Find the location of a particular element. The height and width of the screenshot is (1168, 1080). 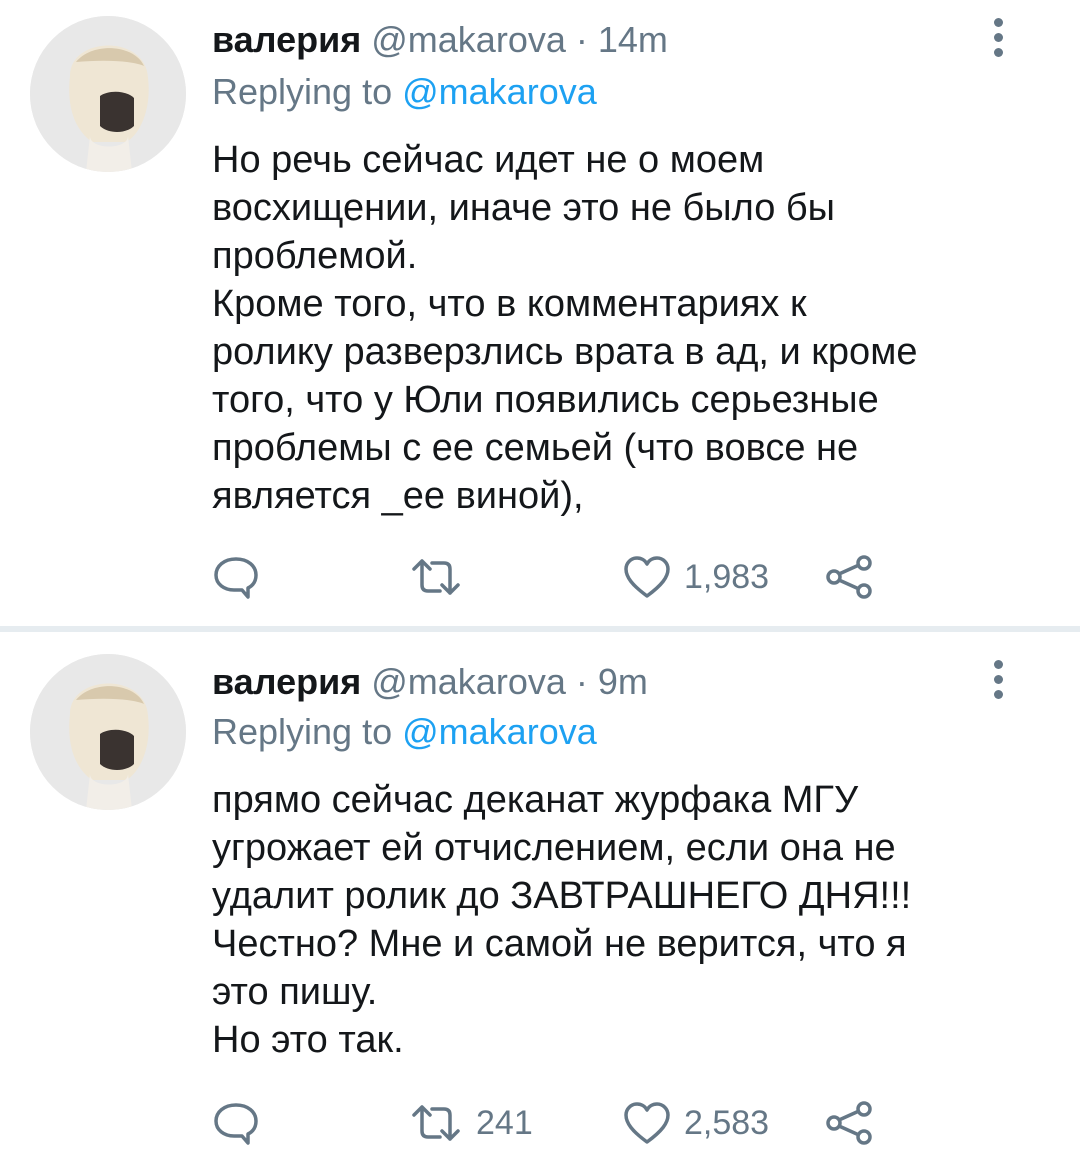

retweet-count: 241 is located at coordinates (504, 1123).